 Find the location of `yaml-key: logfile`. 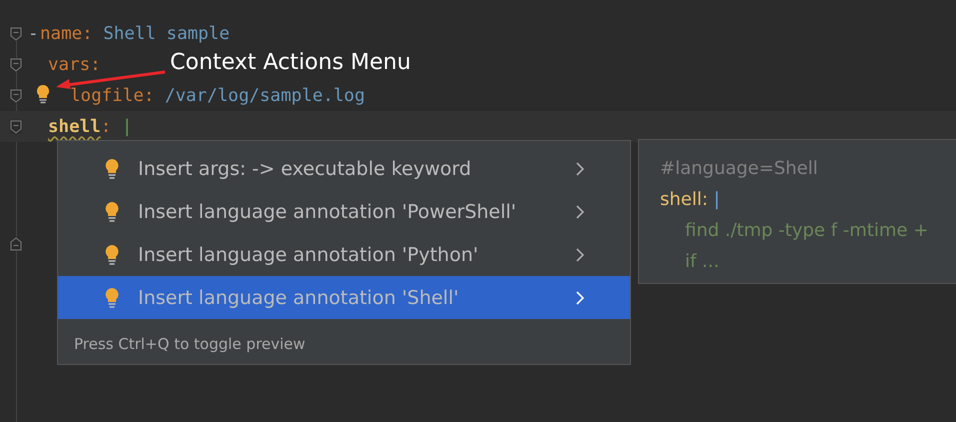

yaml-key: logfile is located at coordinates (107, 96).